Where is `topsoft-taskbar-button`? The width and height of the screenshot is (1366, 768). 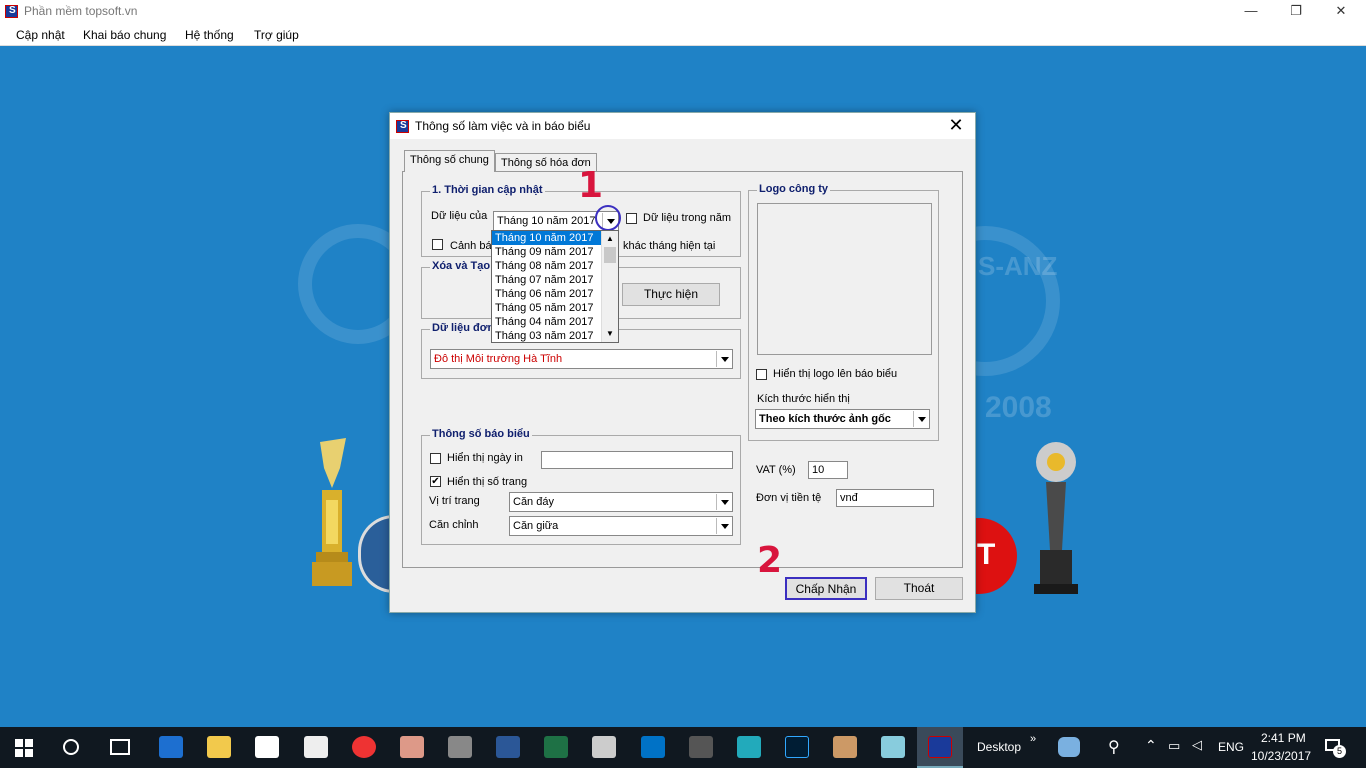 topsoft-taskbar-button is located at coordinates (940, 747).